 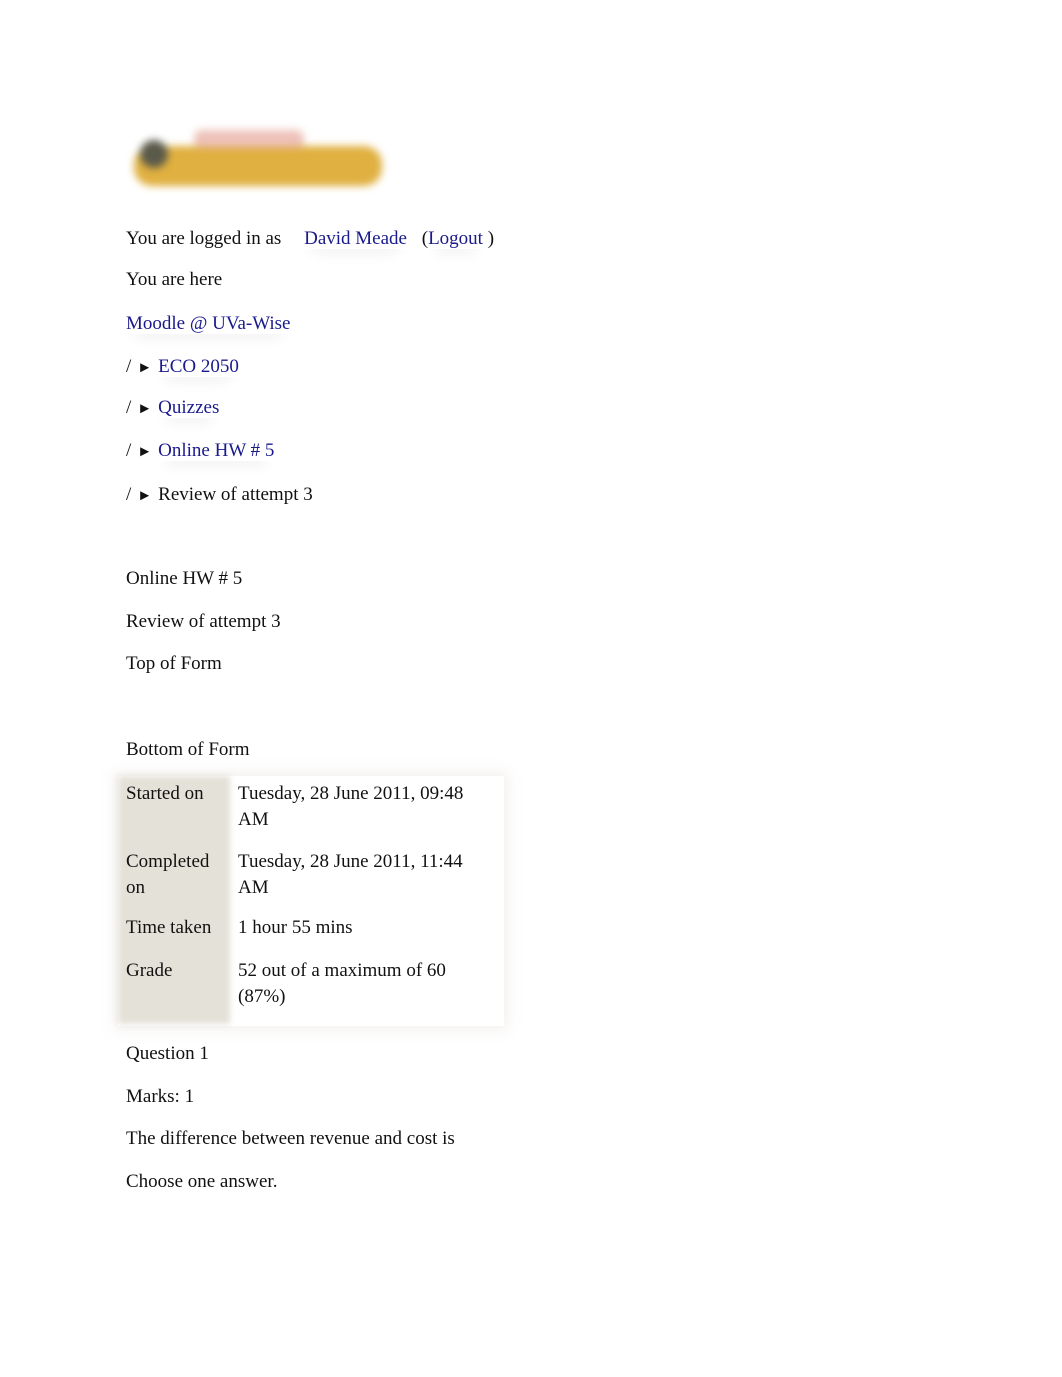 I want to click on summary-value: 1 hour 55 mins, so click(x=295, y=927).